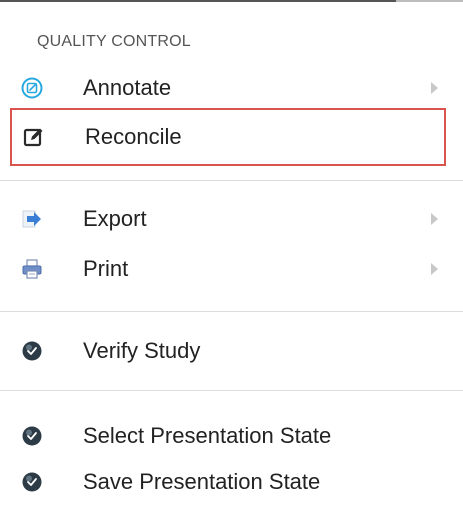 The width and height of the screenshot is (463, 511). Describe the element at coordinates (114, 41) in the screenshot. I see `section-title: QUALITY CONTROL` at that location.